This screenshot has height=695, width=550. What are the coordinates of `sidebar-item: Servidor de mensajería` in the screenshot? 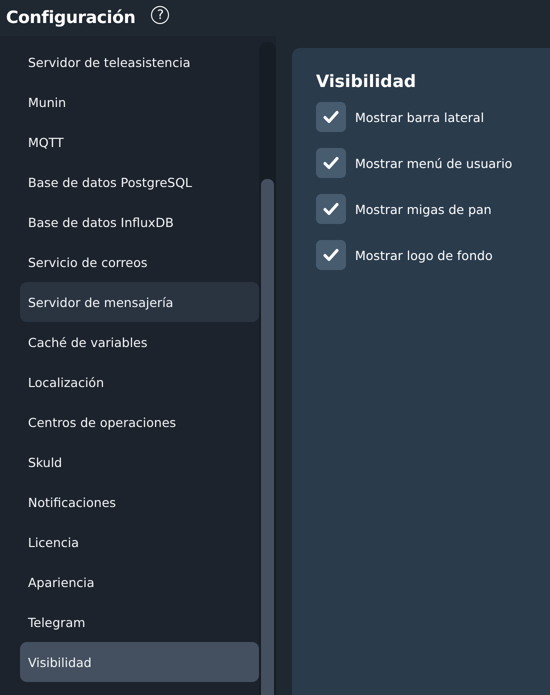 It's located at (139, 302).